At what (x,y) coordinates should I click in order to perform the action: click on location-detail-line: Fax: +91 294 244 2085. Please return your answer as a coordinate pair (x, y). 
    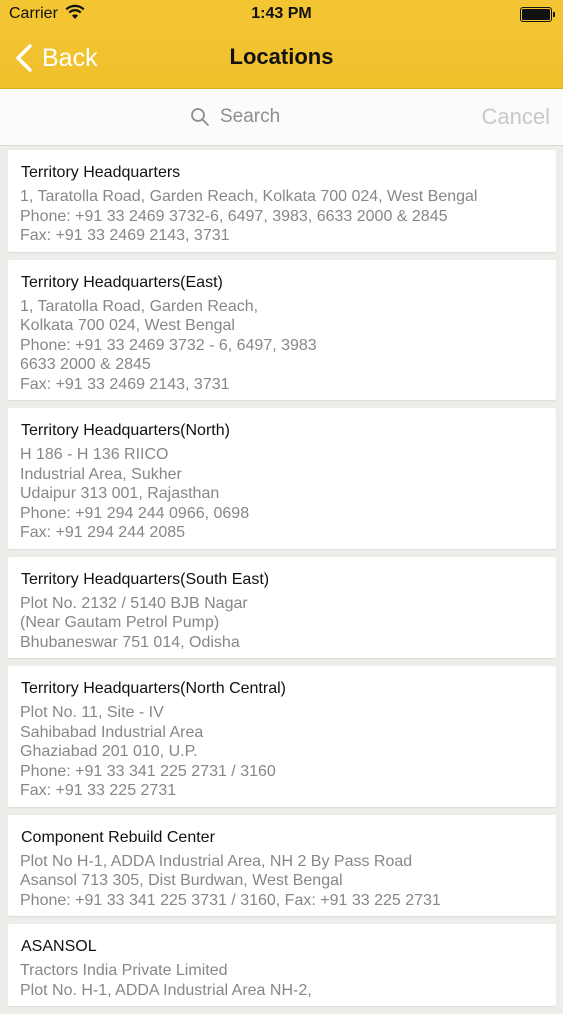
    Looking at the image, I should click on (103, 532).